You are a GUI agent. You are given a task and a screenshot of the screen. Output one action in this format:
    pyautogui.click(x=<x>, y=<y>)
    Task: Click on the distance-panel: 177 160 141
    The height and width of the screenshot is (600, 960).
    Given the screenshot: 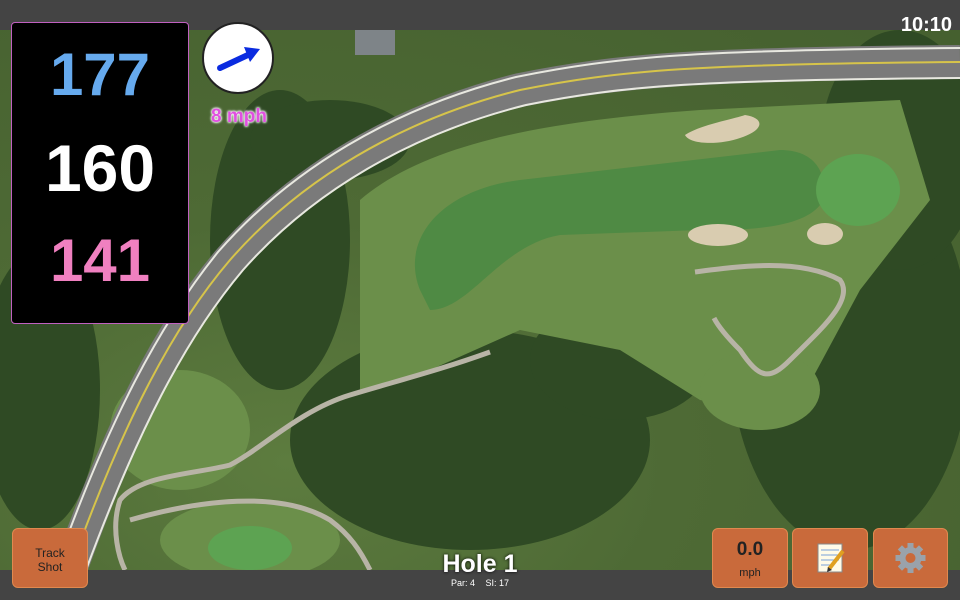 What is the action you would take?
    pyautogui.click(x=100, y=173)
    